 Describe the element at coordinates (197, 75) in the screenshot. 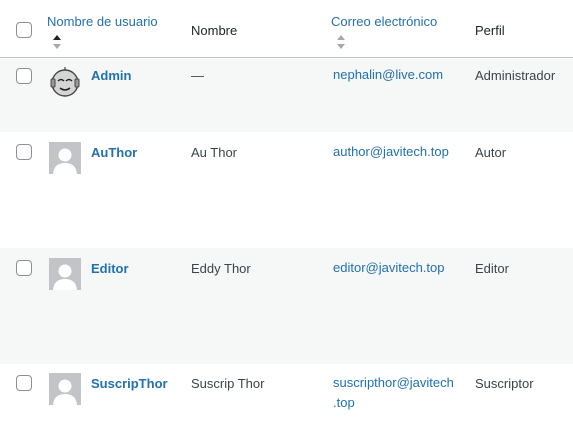

I see `name-cell: —` at that location.